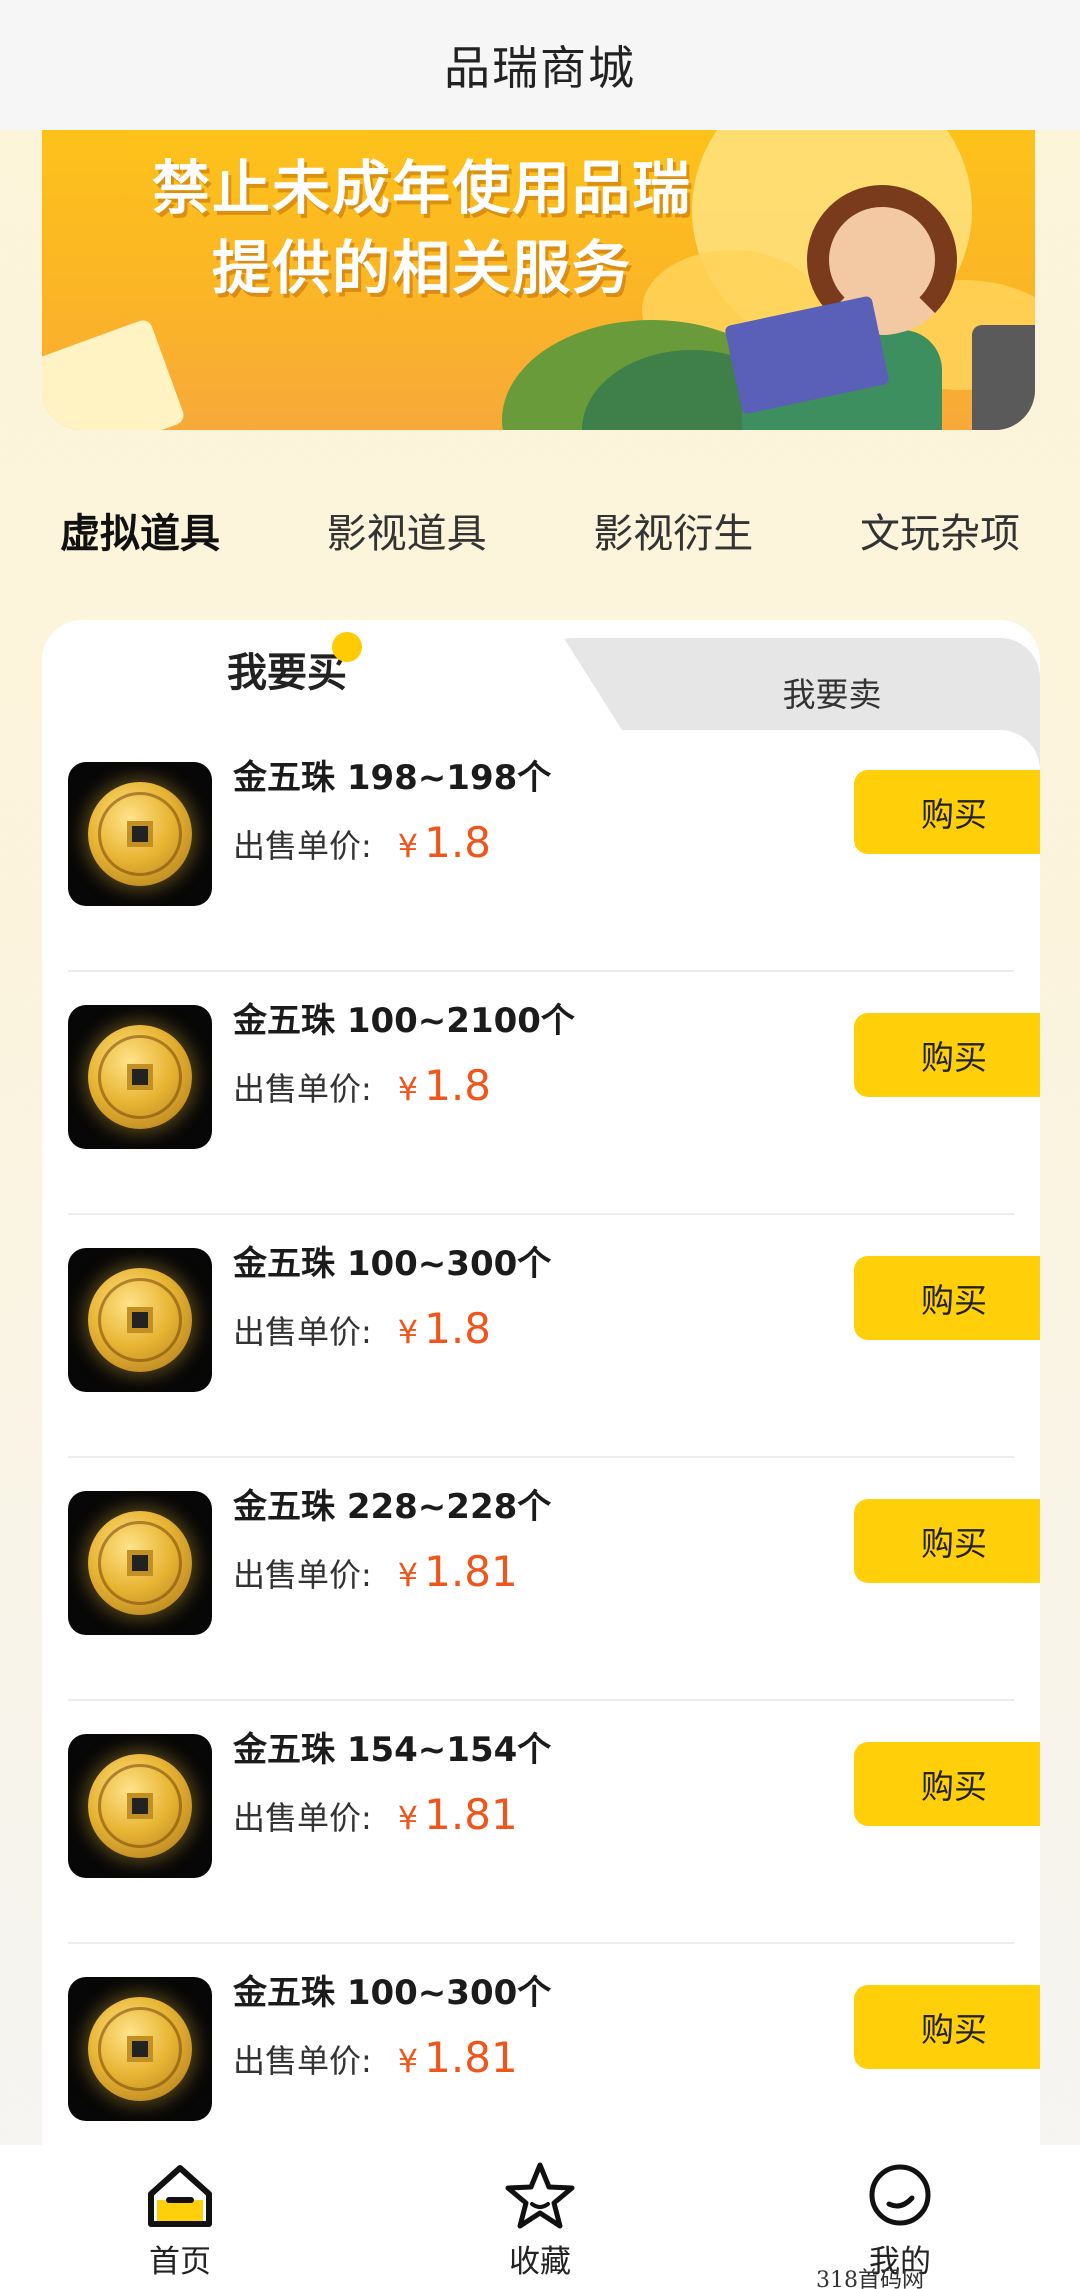 The height and width of the screenshot is (2289, 1080). Describe the element at coordinates (392, 778) in the screenshot. I see `item-name: 金五珠 198~198个` at that location.